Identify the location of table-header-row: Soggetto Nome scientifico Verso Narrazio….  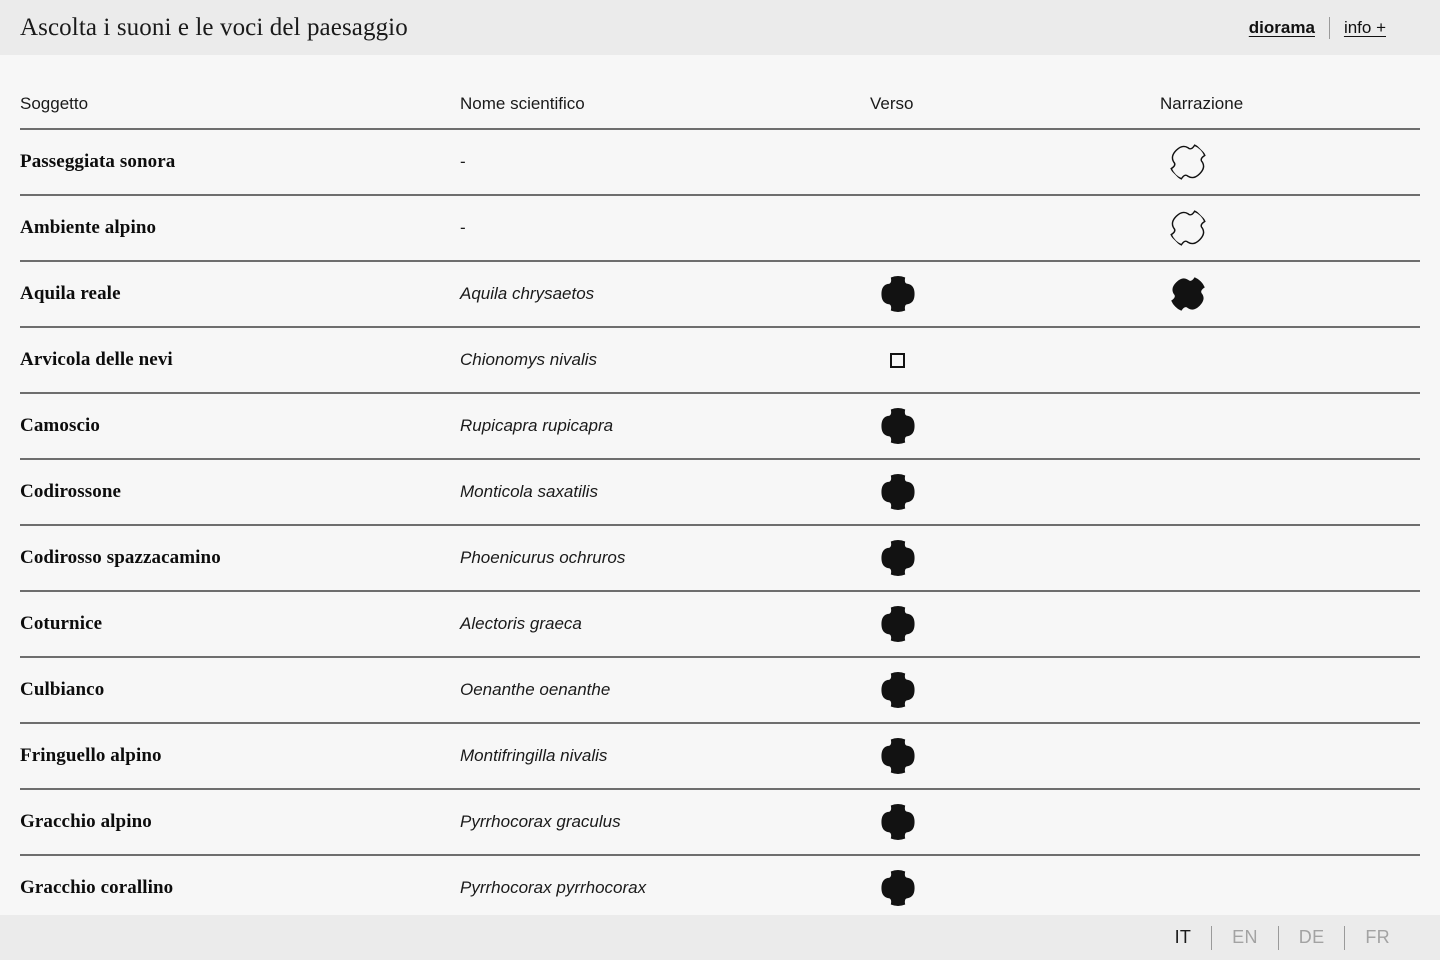
(720, 92).